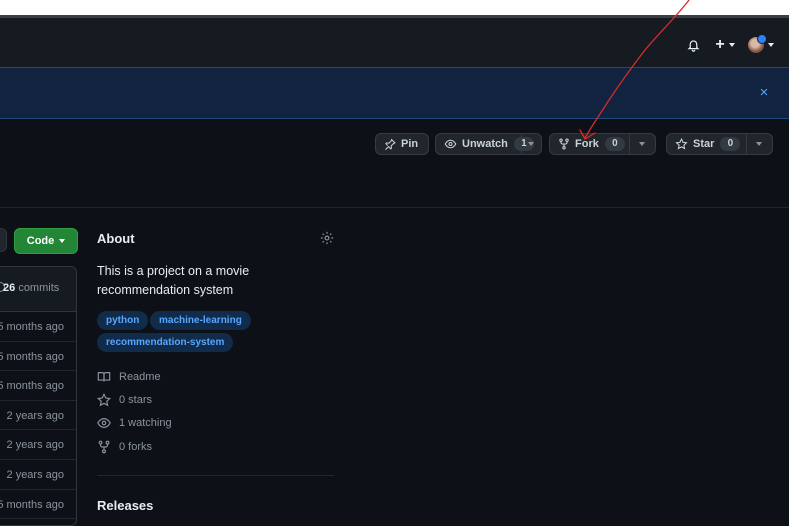  I want to click on watch-button-group: Unwatch 1, so click(488, 144).